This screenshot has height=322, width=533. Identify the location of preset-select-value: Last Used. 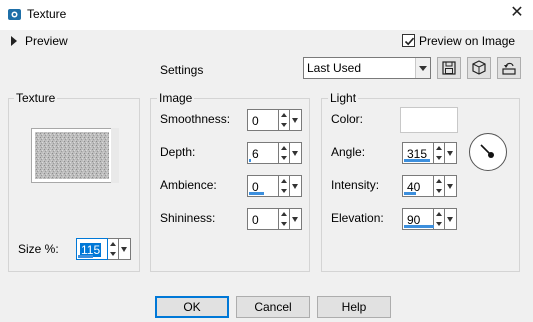
(334, 68).